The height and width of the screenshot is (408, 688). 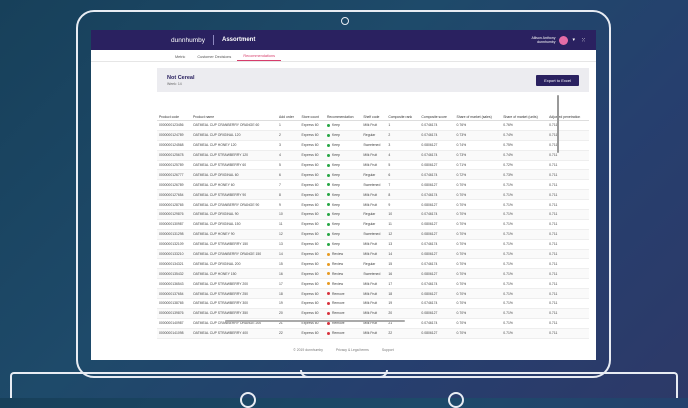 I want to click on chevron-down-icon: ▾, so click(x=573, y=40).